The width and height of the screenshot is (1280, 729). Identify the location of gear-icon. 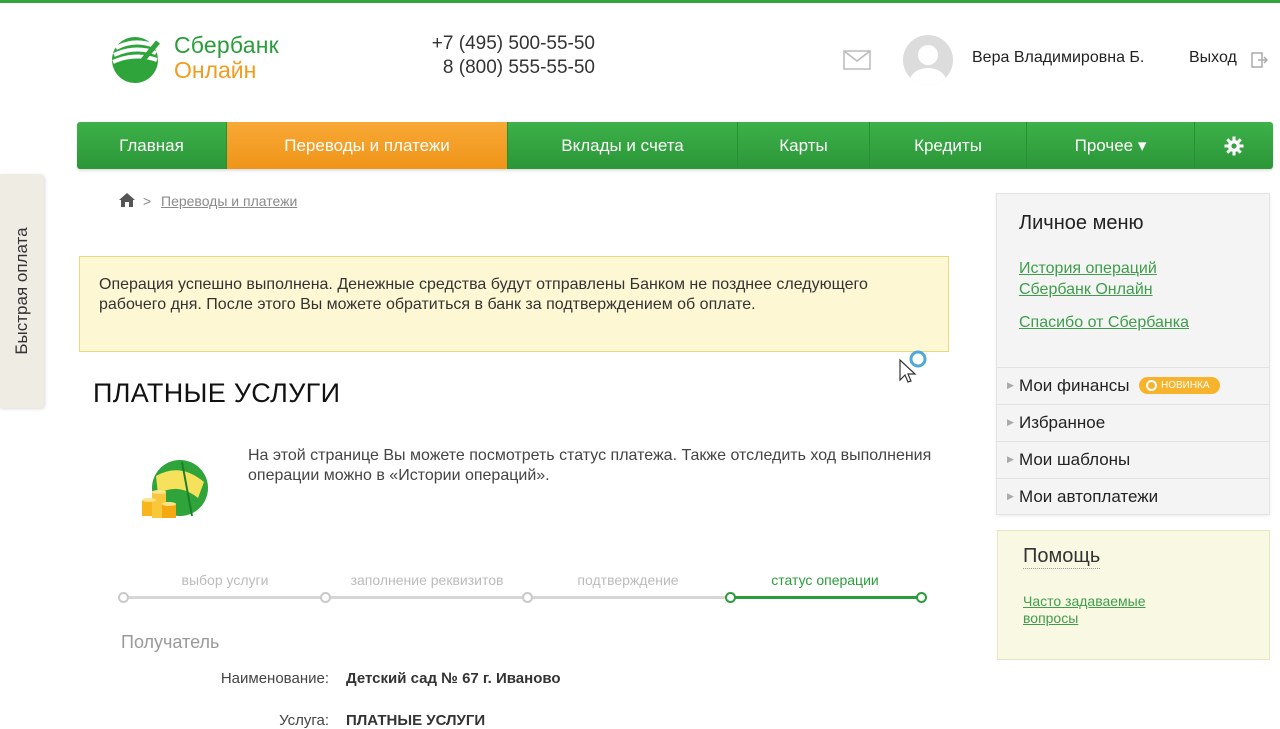
(1234, 145).